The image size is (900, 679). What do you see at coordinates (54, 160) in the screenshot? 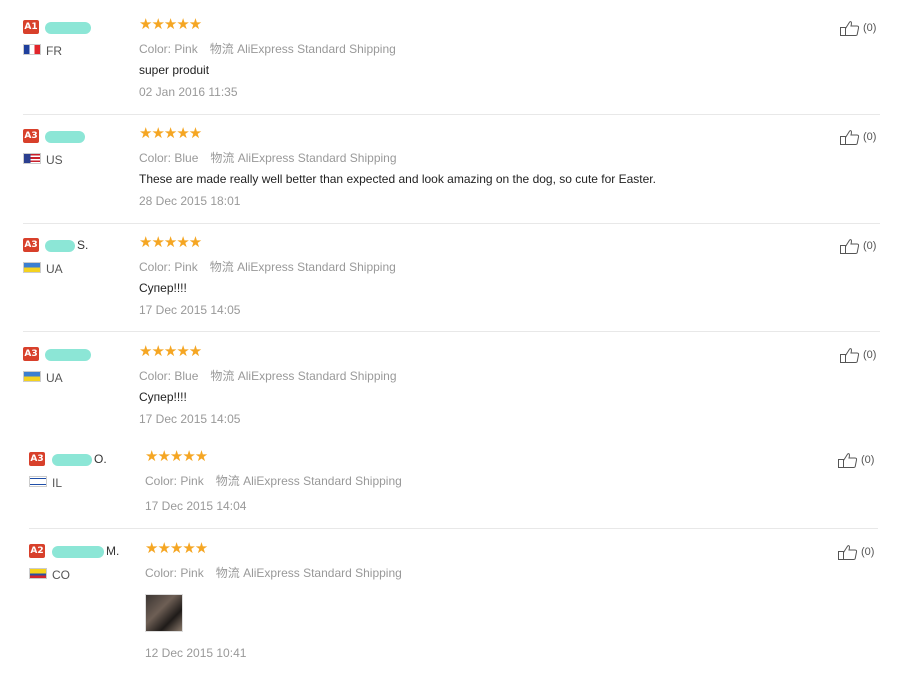
I see `country-code: US` at bounding box center [54, 160].